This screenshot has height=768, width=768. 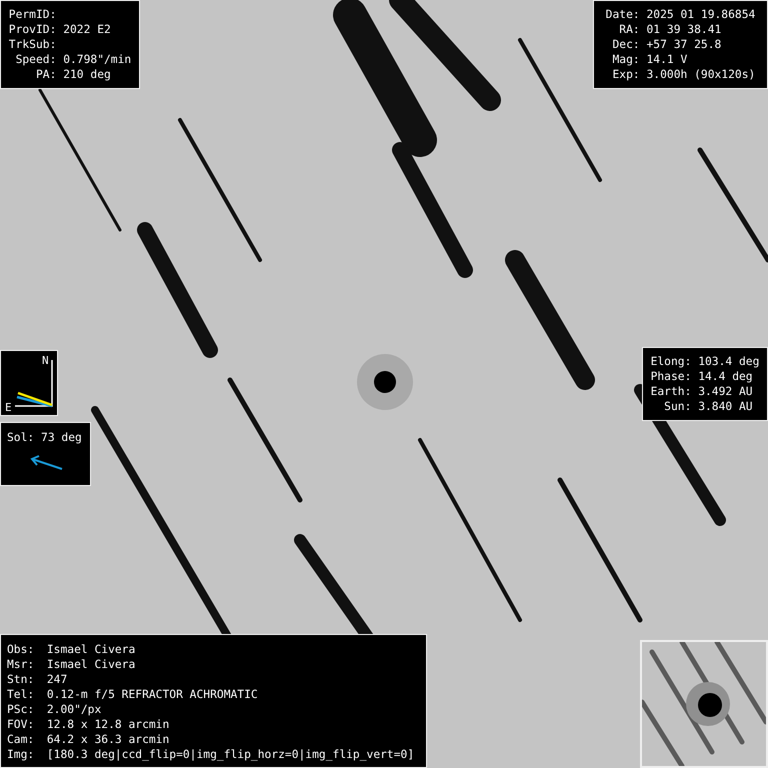 What do you see at coordinates (108, 739) in the screenshot?
I see `field-value: 64.2 x 36.3 arcmin` at bounding box center [108, 739].